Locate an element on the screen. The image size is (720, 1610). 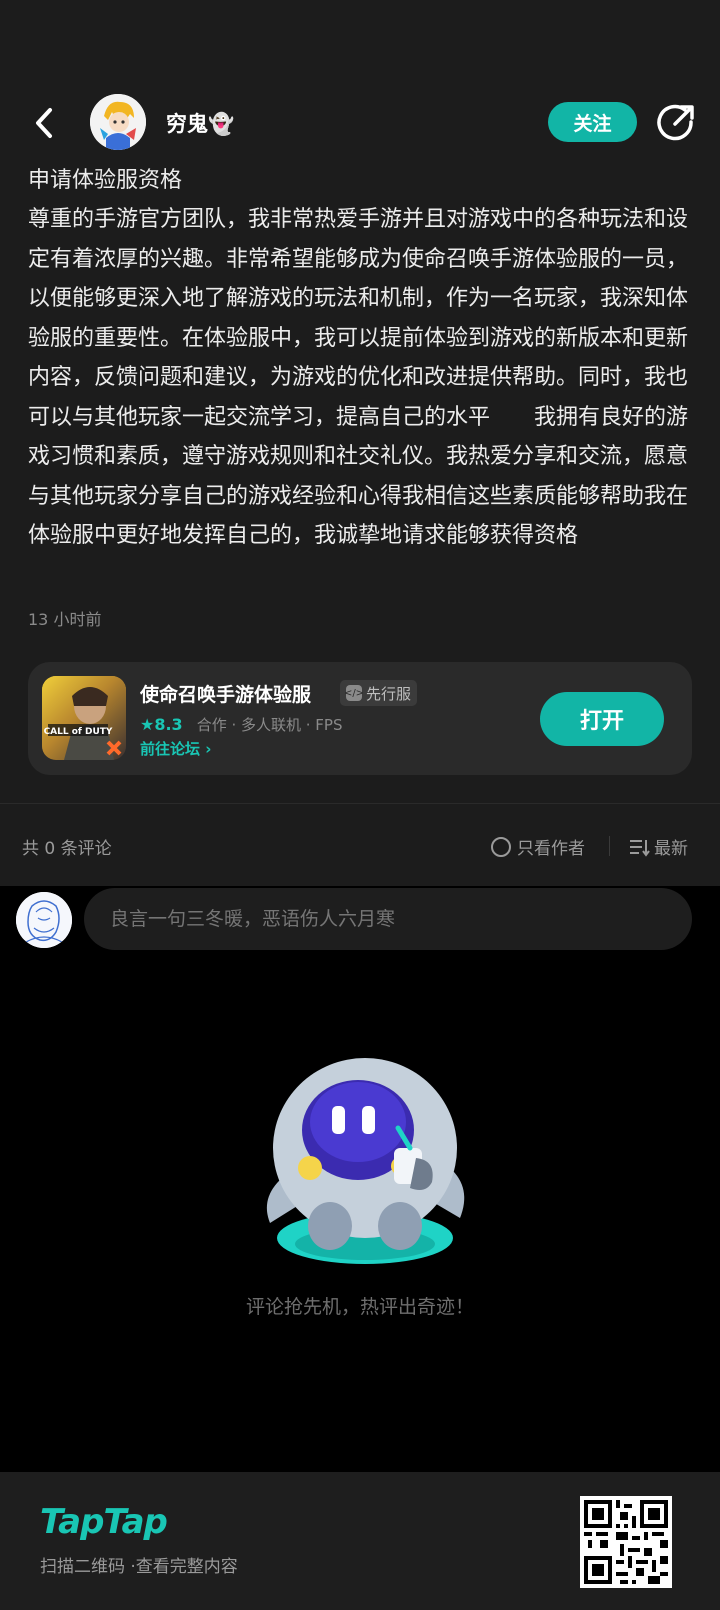
qr-code is located at coordinates (626, 1542).